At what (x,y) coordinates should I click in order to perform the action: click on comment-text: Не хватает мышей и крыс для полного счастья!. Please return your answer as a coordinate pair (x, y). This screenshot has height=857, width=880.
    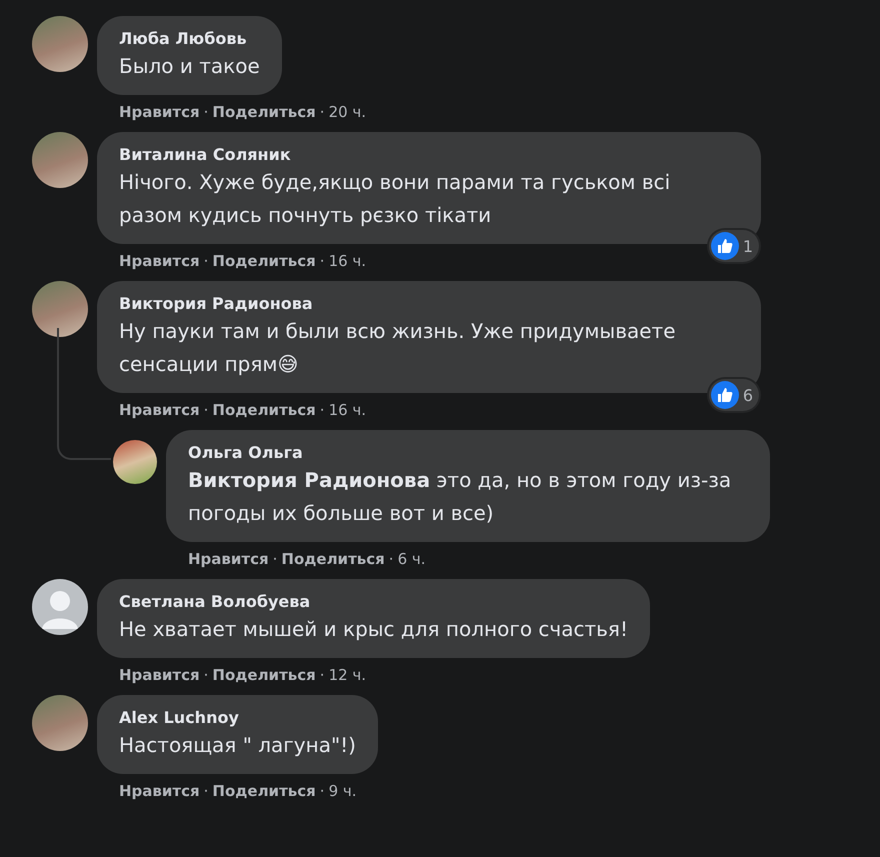
    Looking at the image, I should click on (373, 629).